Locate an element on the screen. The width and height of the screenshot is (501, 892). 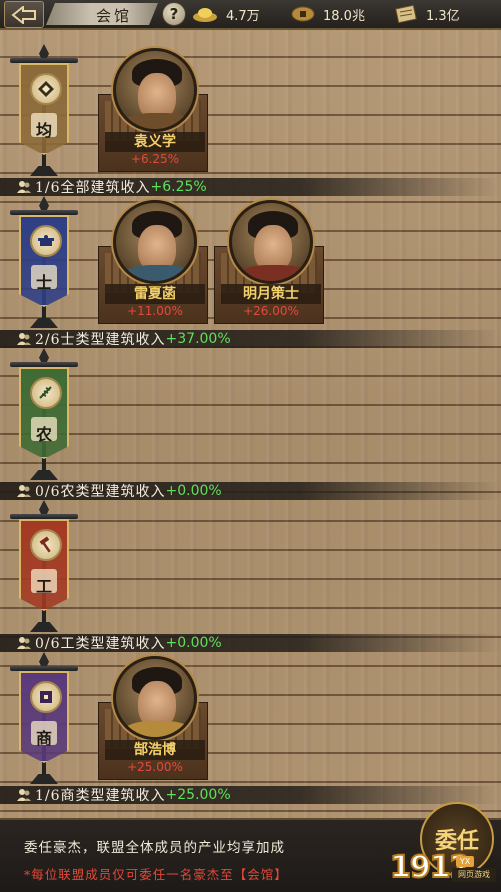
banner-cloth: 农 is located at coordinates (44, 413).